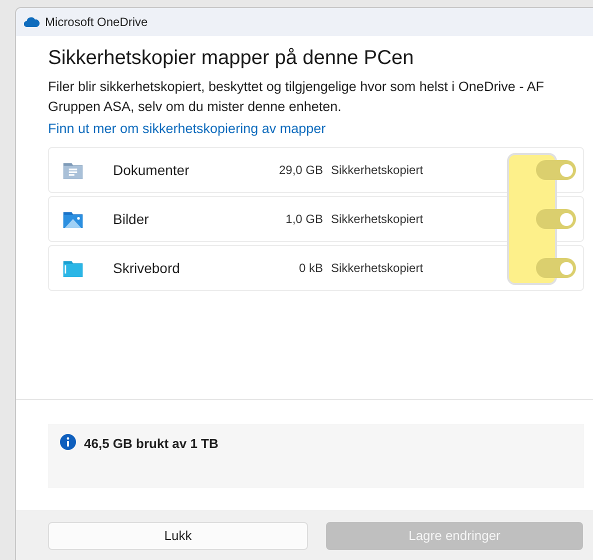  What do you see at coordinates (147, 268) in the screenshot?
I see `folder-name: Skrivebord` at bounding box center [147, 268].